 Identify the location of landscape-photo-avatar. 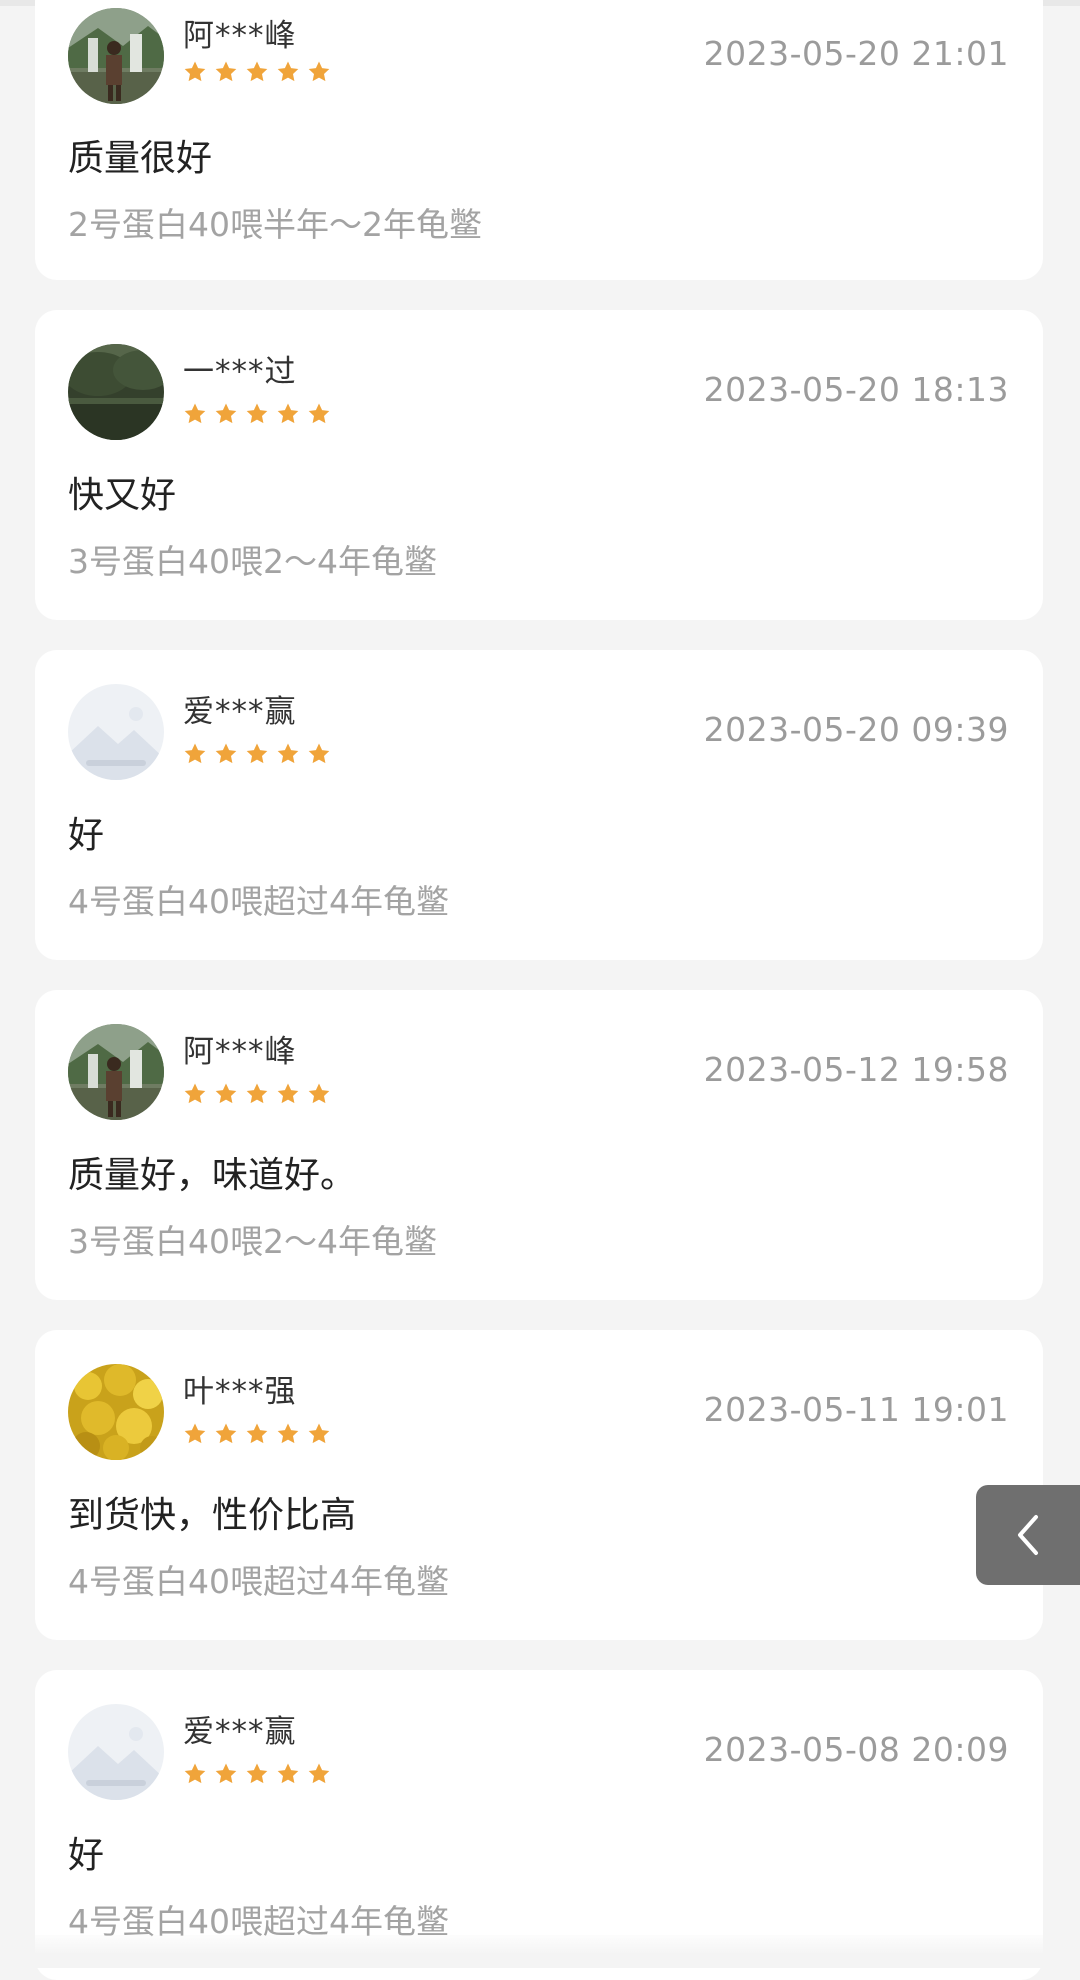
(116, 392).